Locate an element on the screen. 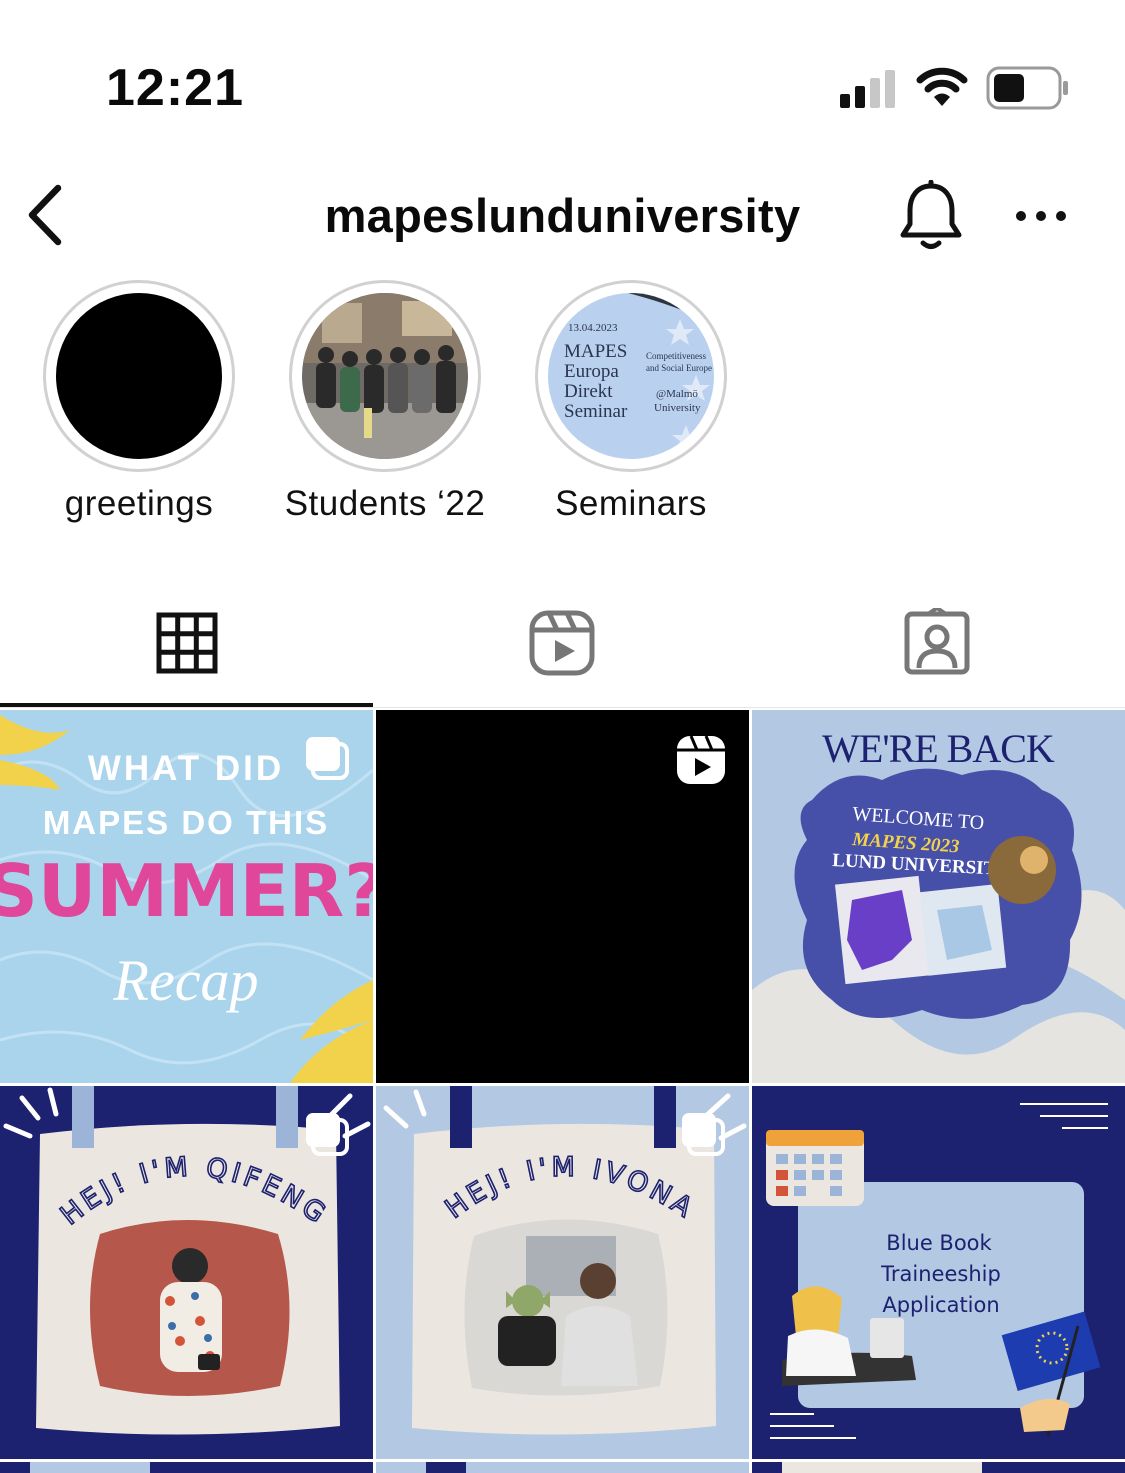 The width and height of the screenshot is (1125, 1473). post-text: Traineeship is located at coordinates (940, 1274).